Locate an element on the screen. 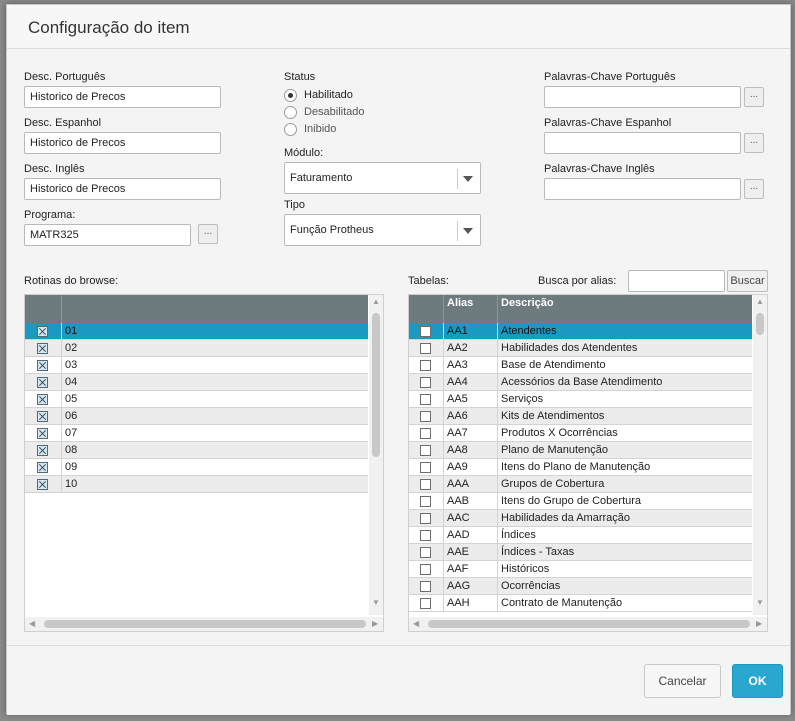 The image size is (795, 721). status-option-label: Habilitado is located at coordinates (328, 95).